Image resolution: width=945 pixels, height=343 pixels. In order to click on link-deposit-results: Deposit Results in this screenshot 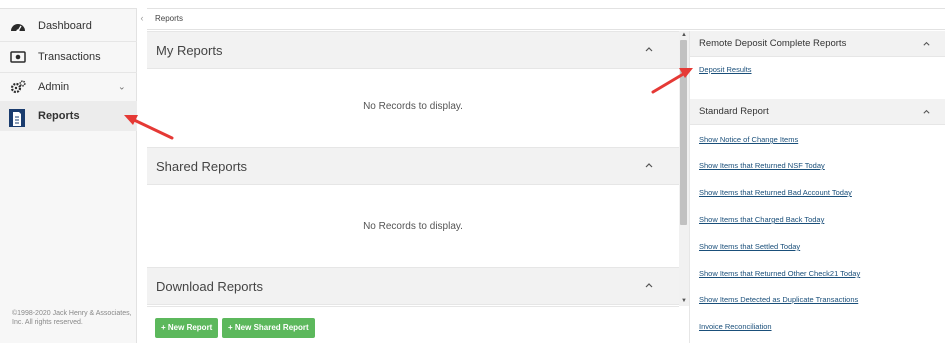, I will do `click(725, 69)`.